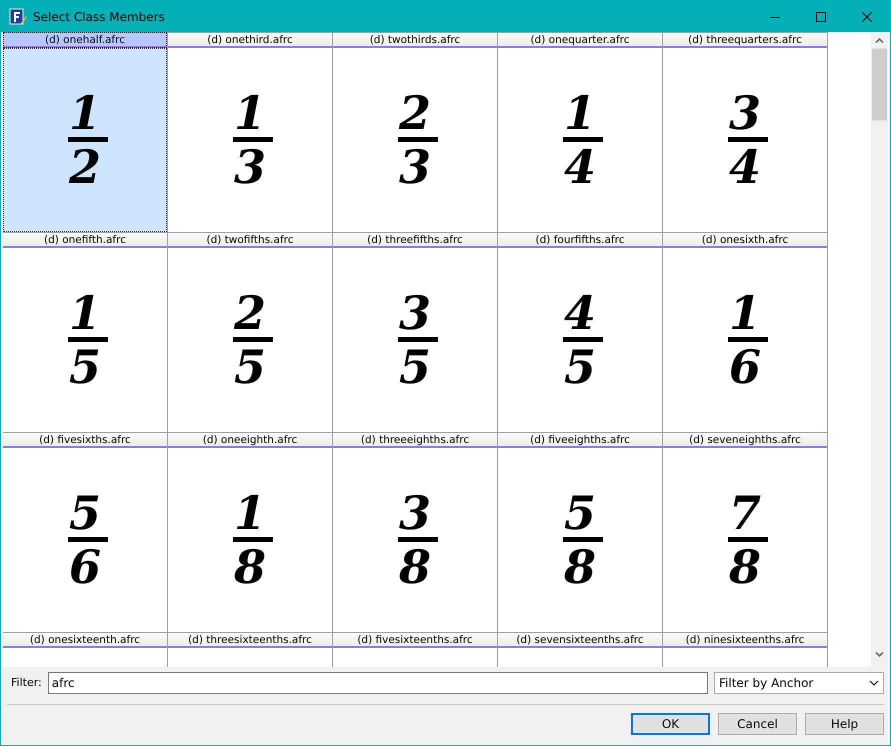 This screenshot has height=746, width=891. What do you see at coordinates (580, 440) in the screenshot?
I see `item-label: (d) fiveeighths.afrc` at bounding box center [580, 440].